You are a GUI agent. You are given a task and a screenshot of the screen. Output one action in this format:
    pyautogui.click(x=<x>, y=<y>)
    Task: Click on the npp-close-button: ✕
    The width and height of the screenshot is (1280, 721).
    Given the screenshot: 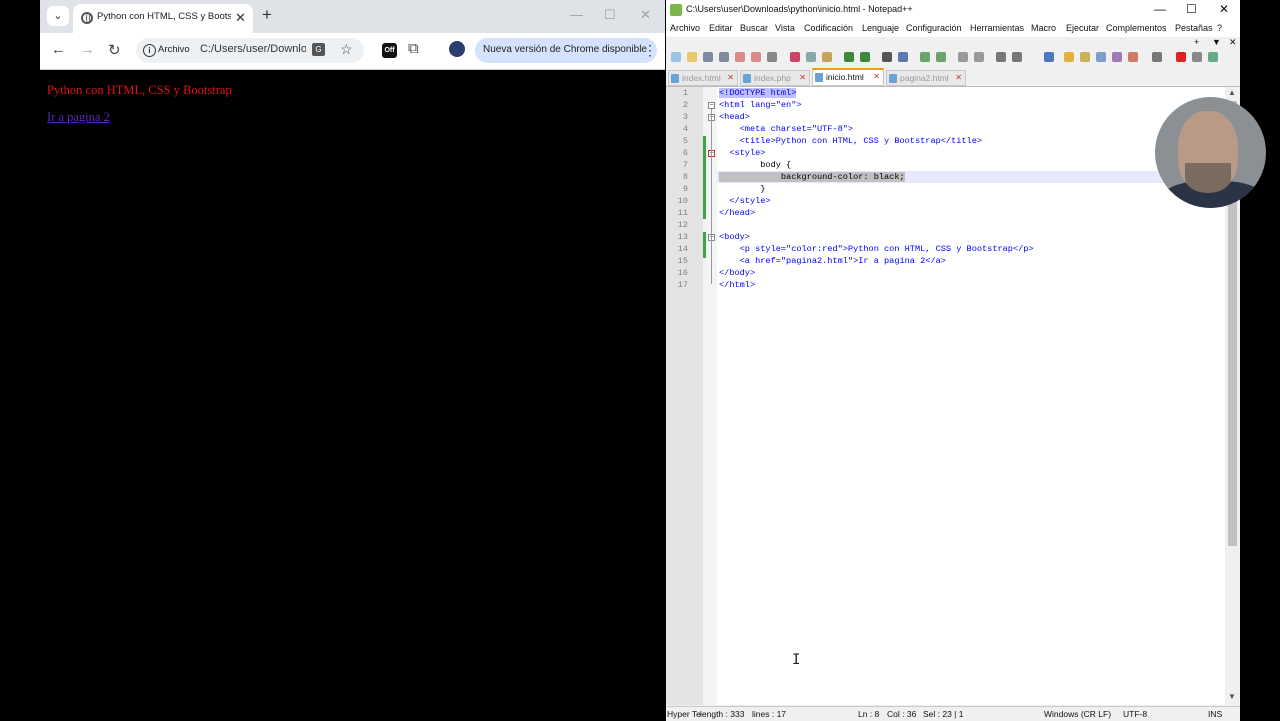 What is the action you would take?
    pyautogui.click(x=1224, y=9)
    